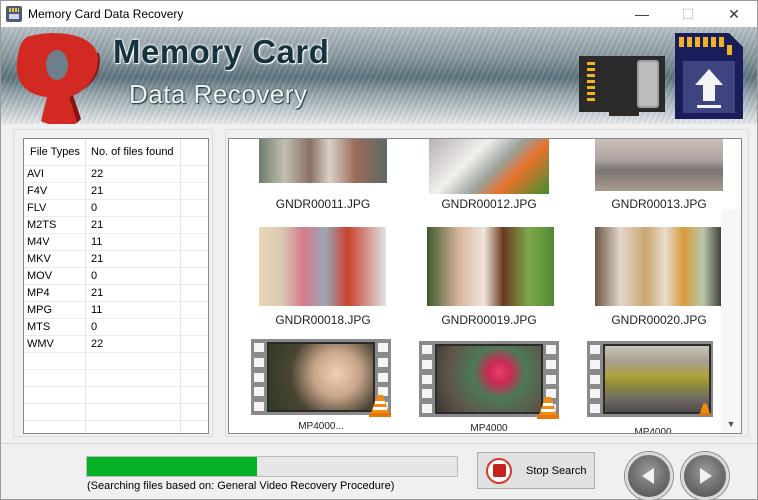  What do you see at coordinates (221, 51) in the screenshot?
I see `banner-title: Memory Card` at bounding box center [221, 51].